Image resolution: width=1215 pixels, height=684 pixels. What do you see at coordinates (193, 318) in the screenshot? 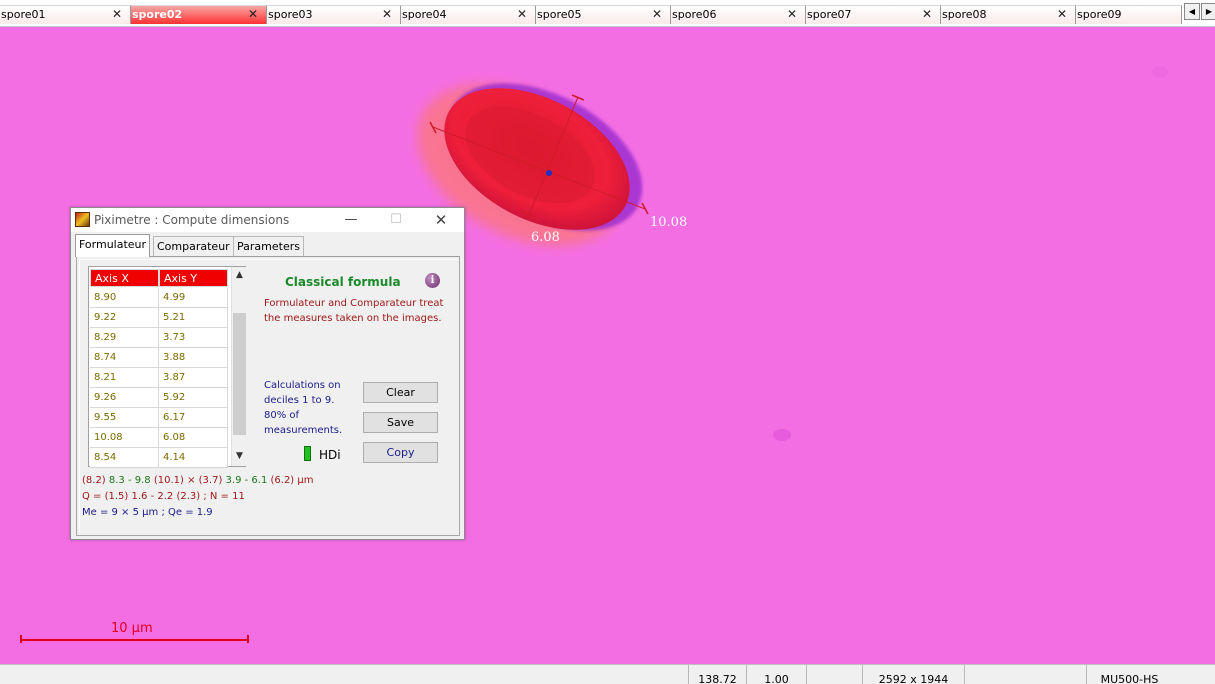
I see `grid-cell-axis-y: 5.21` at bounding box center [193, 318].